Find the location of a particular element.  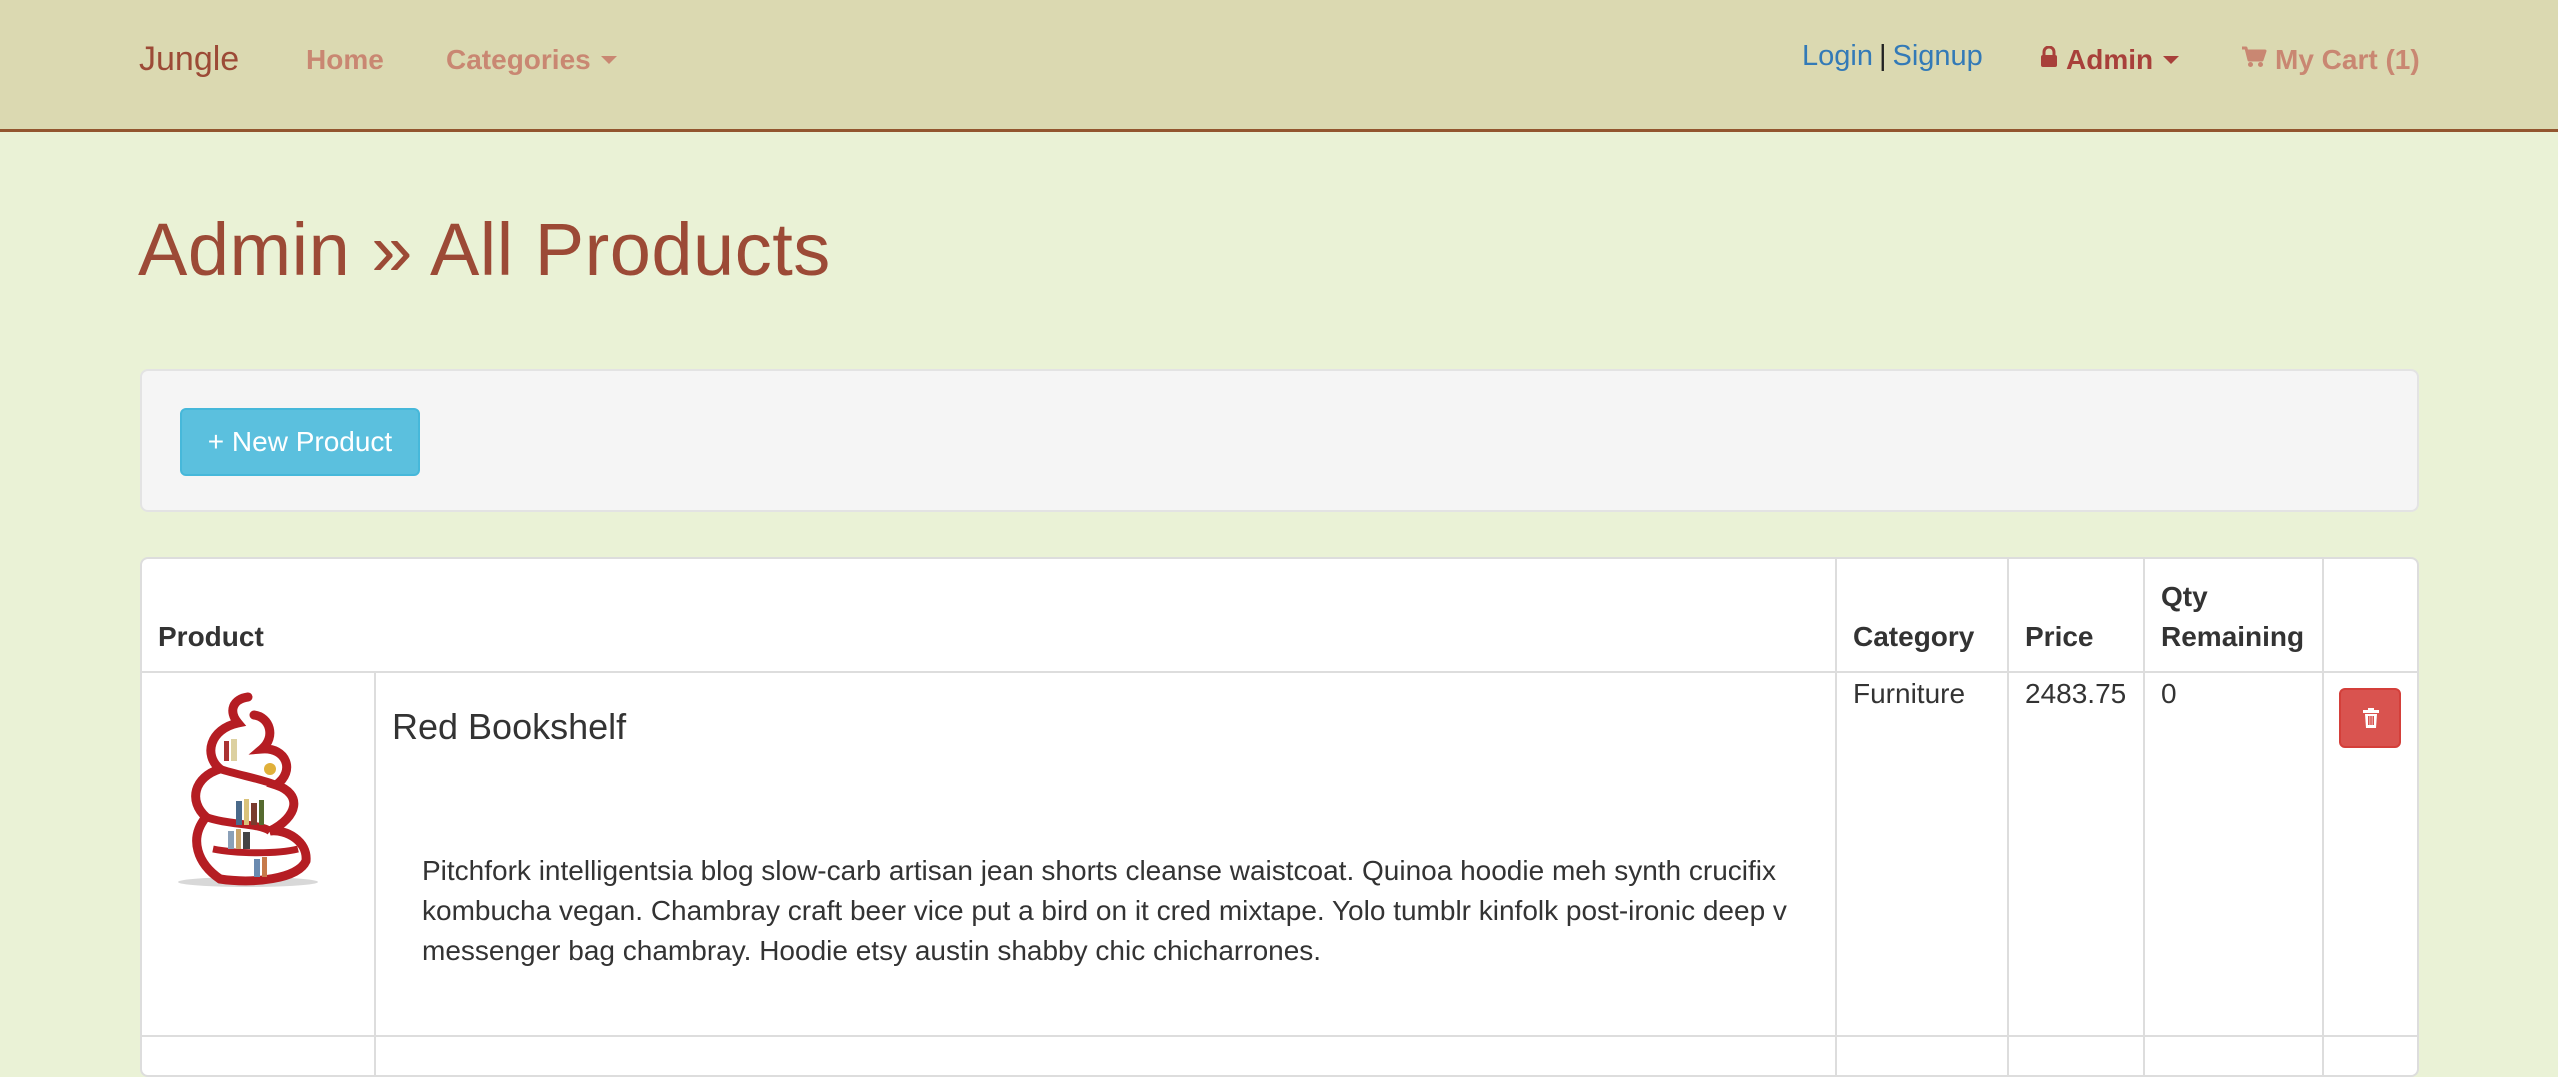

nav-admin-dropdown: Admin is located at coordinates (2110, 59).